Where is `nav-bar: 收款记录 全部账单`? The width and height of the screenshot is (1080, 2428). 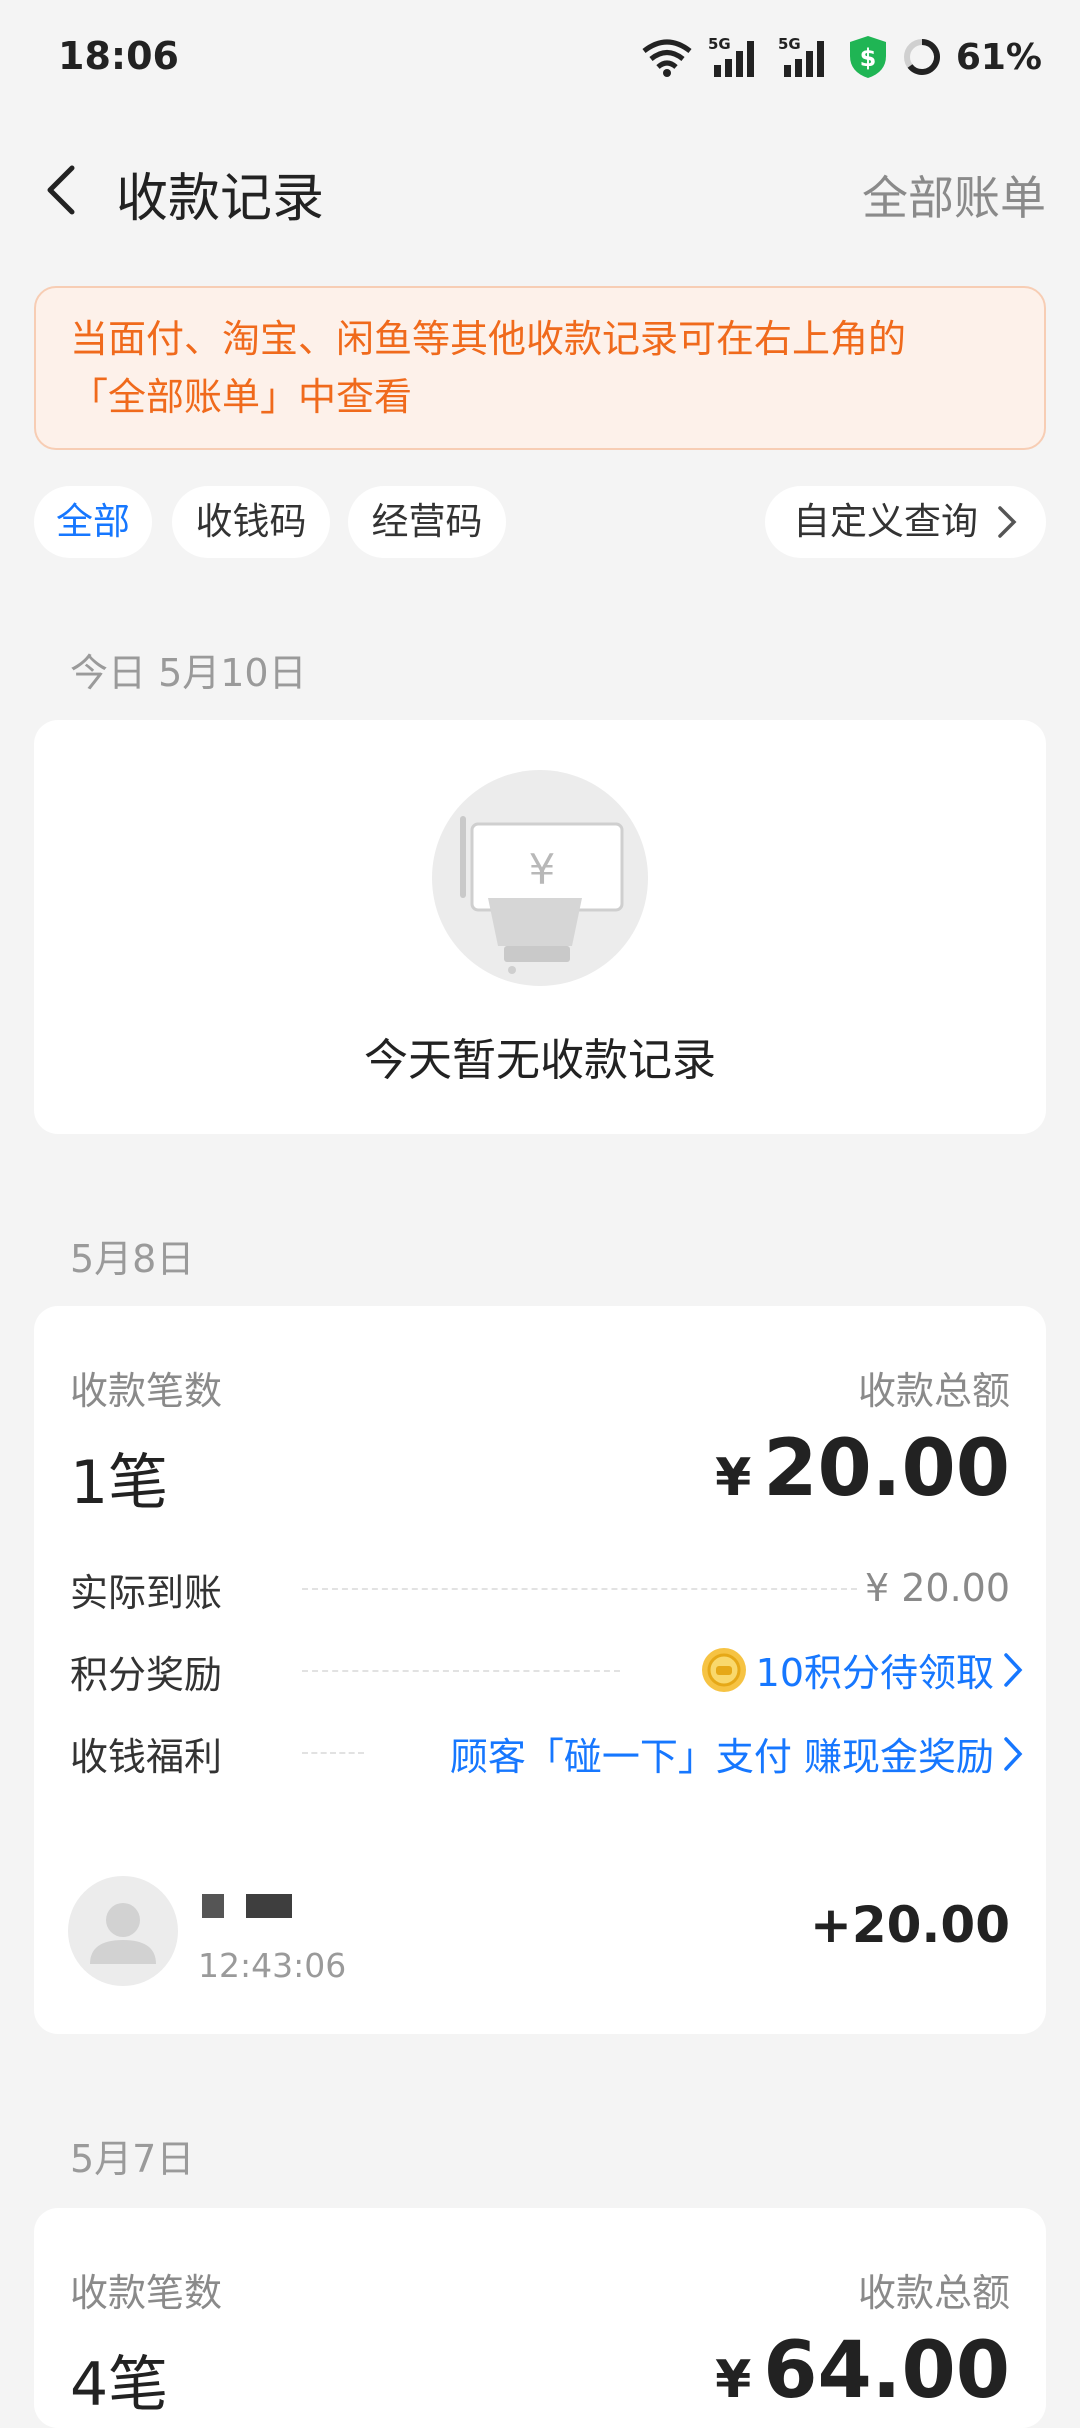
nav-bar: 收款记录 全部账单 is located at coordinates (540, 190).